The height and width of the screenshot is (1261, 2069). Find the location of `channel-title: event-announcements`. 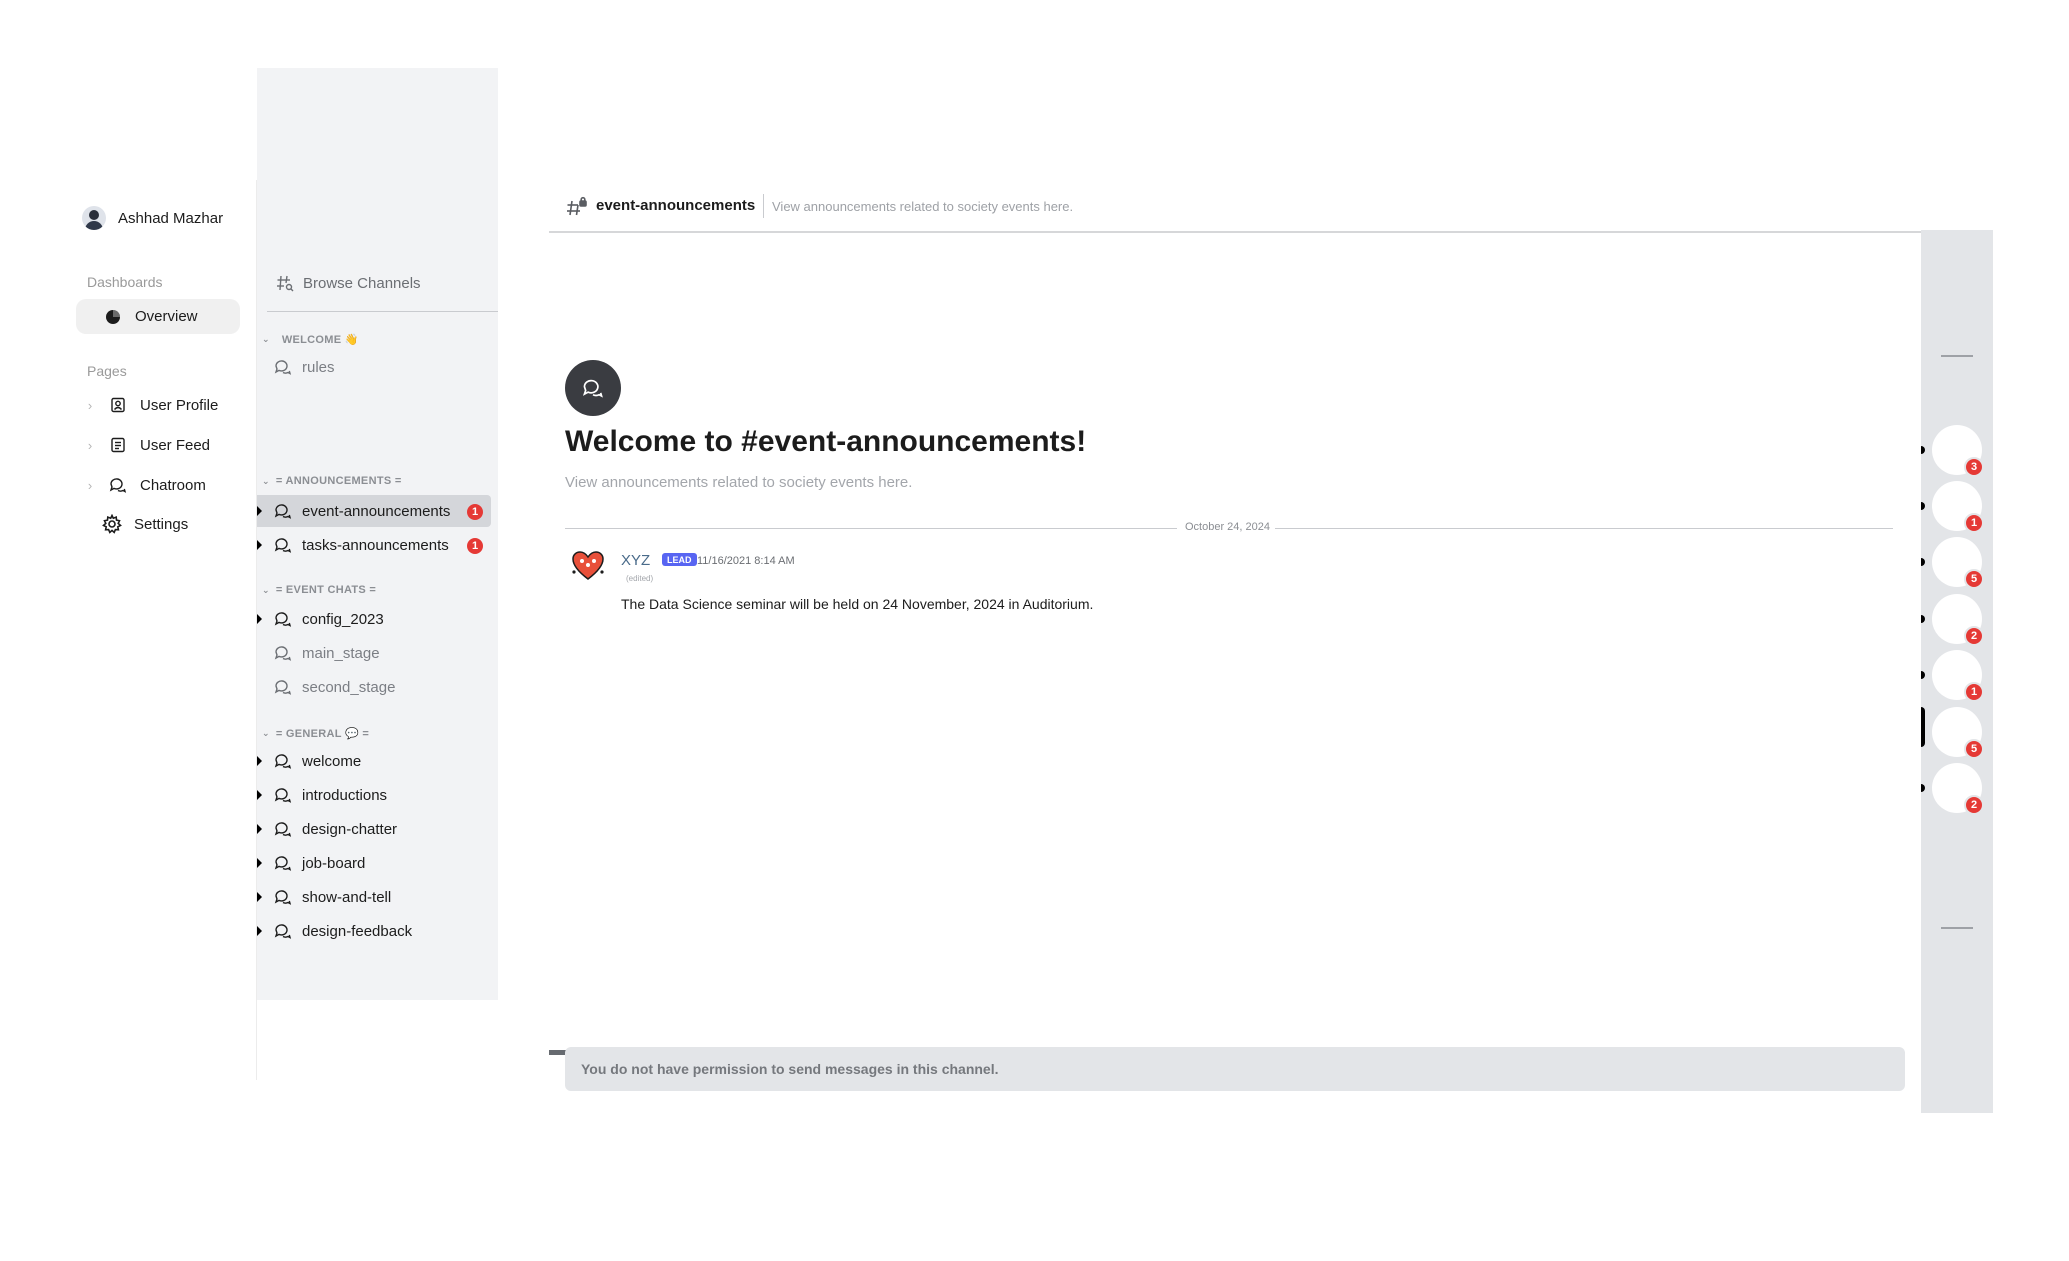

channel-title: event-announcements is located at coordinates (676, 205).